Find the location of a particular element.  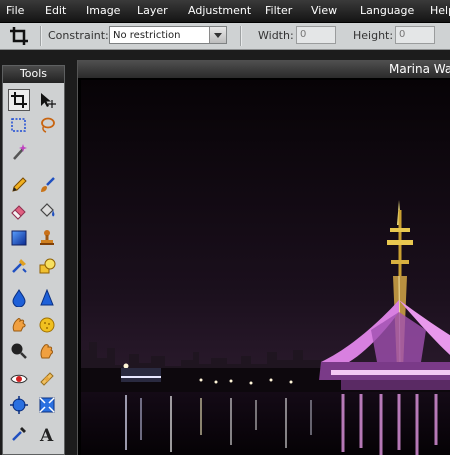

tool-type: A is located at coordinates (47, 434).